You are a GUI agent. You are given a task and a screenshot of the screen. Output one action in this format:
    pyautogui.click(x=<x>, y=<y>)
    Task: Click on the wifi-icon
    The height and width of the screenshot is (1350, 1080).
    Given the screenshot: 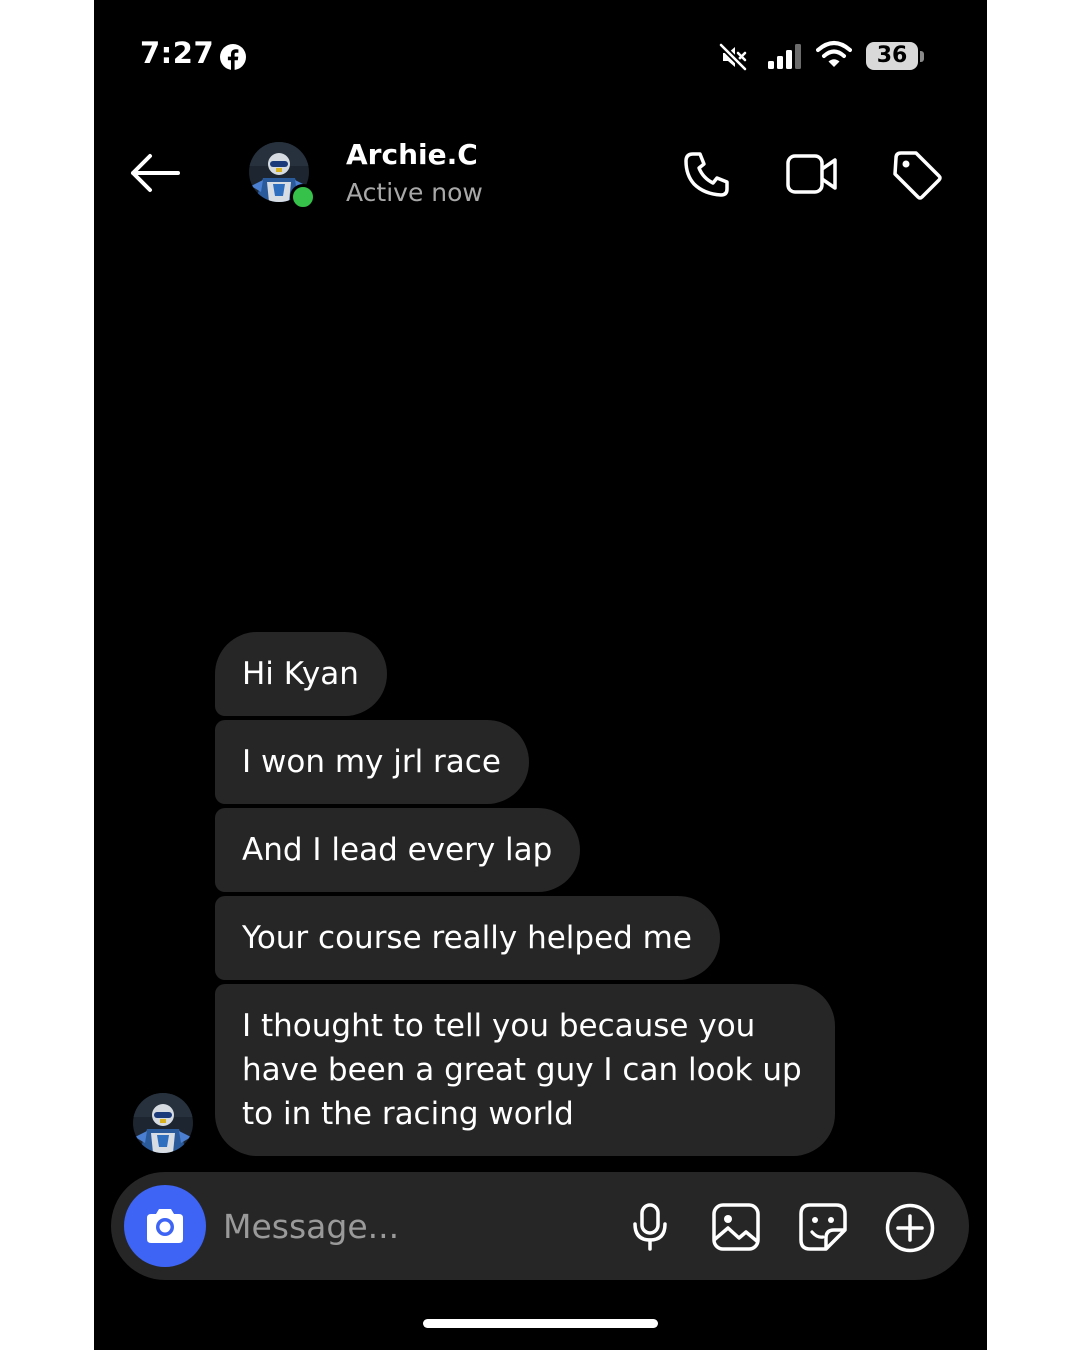 What is the action you would take?
    pyautogui.click(x=834, y=54)
    